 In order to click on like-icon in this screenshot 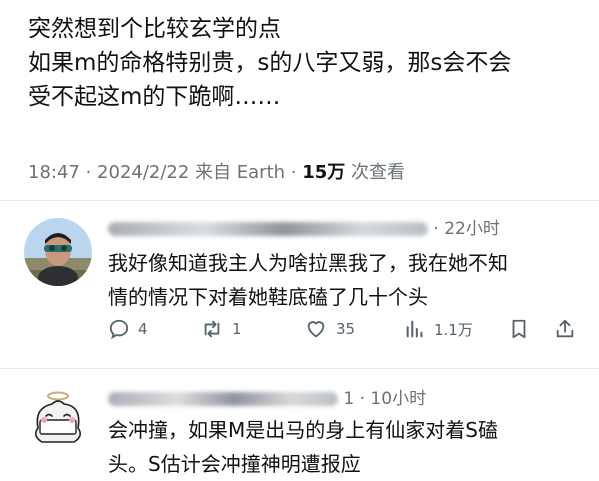, I will do `click(316, 329)`.